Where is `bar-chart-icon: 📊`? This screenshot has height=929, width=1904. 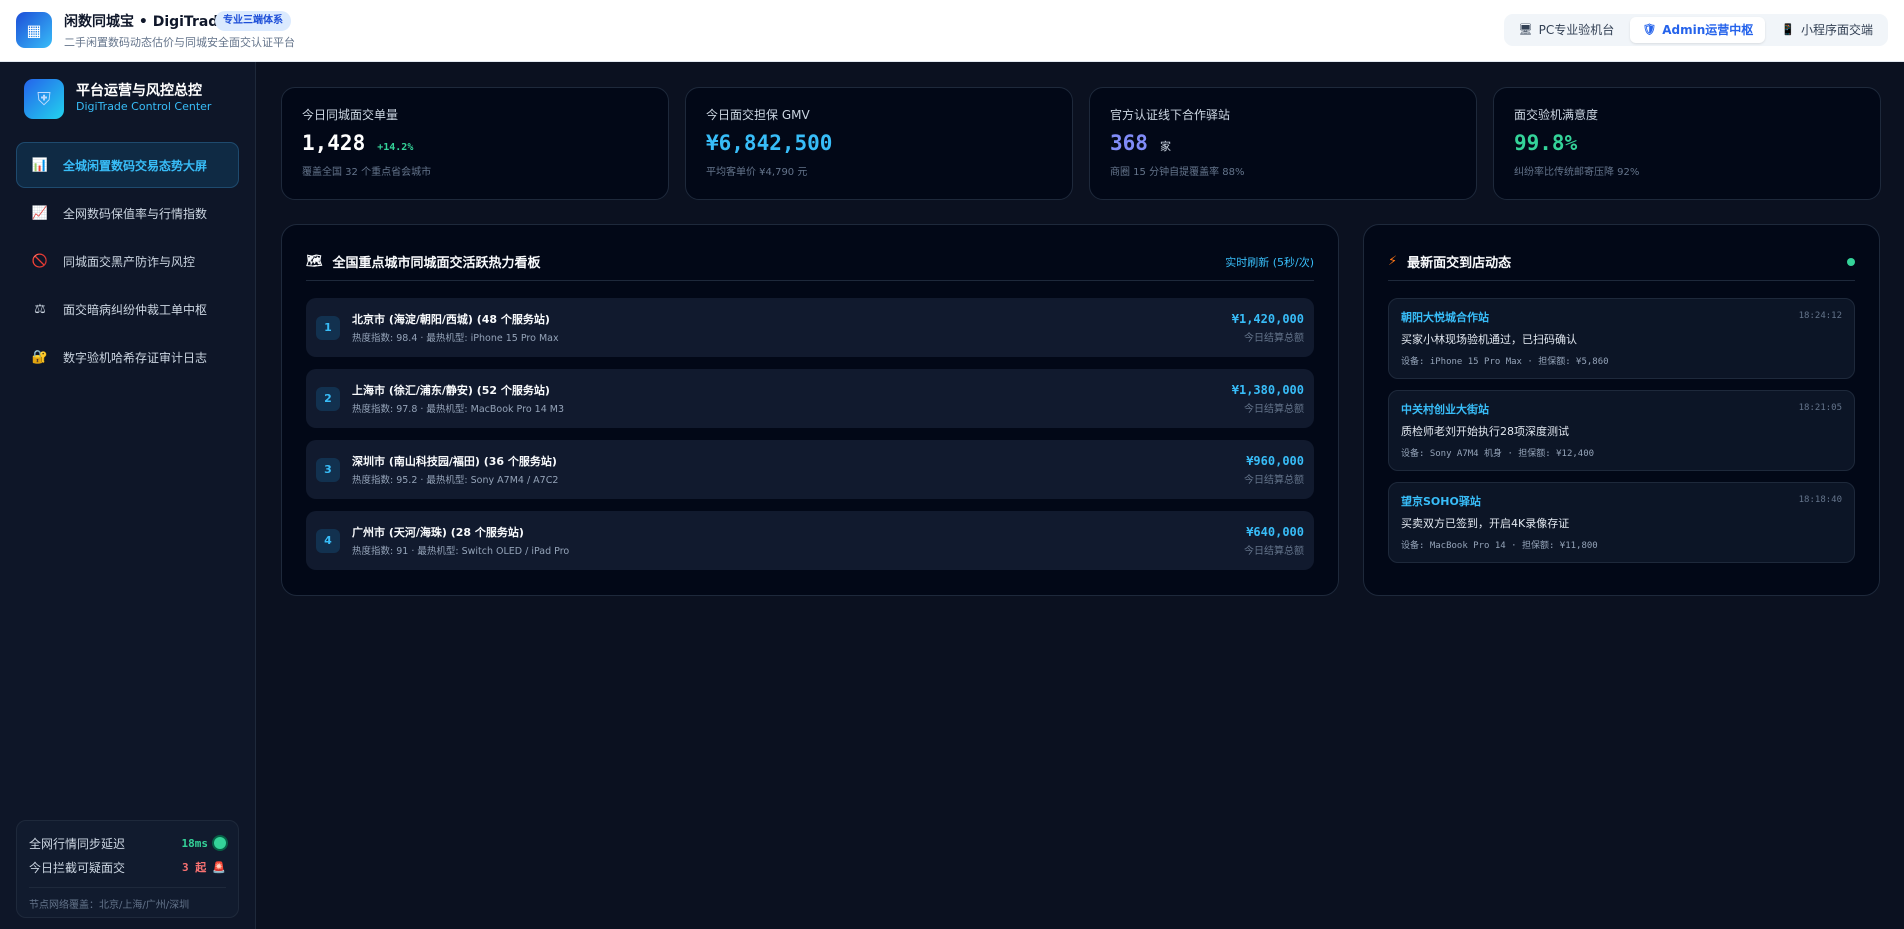 bar-chart-icon: 📊 is located at coordinates (40, 165).